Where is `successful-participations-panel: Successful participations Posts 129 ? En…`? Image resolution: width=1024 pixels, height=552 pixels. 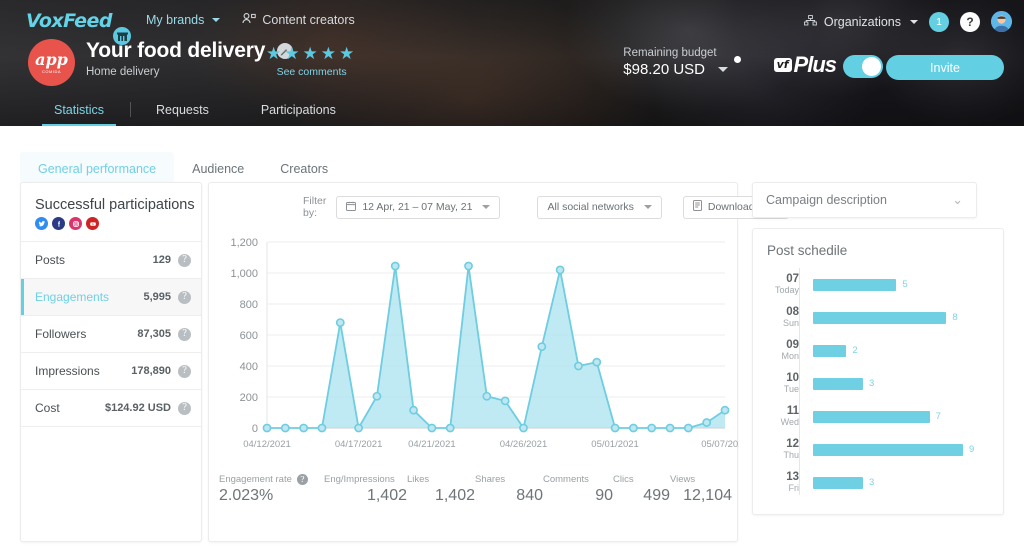
successful-participations-panel: Successful participations Posts 129 ? En… is located at coordinates (111, 362).